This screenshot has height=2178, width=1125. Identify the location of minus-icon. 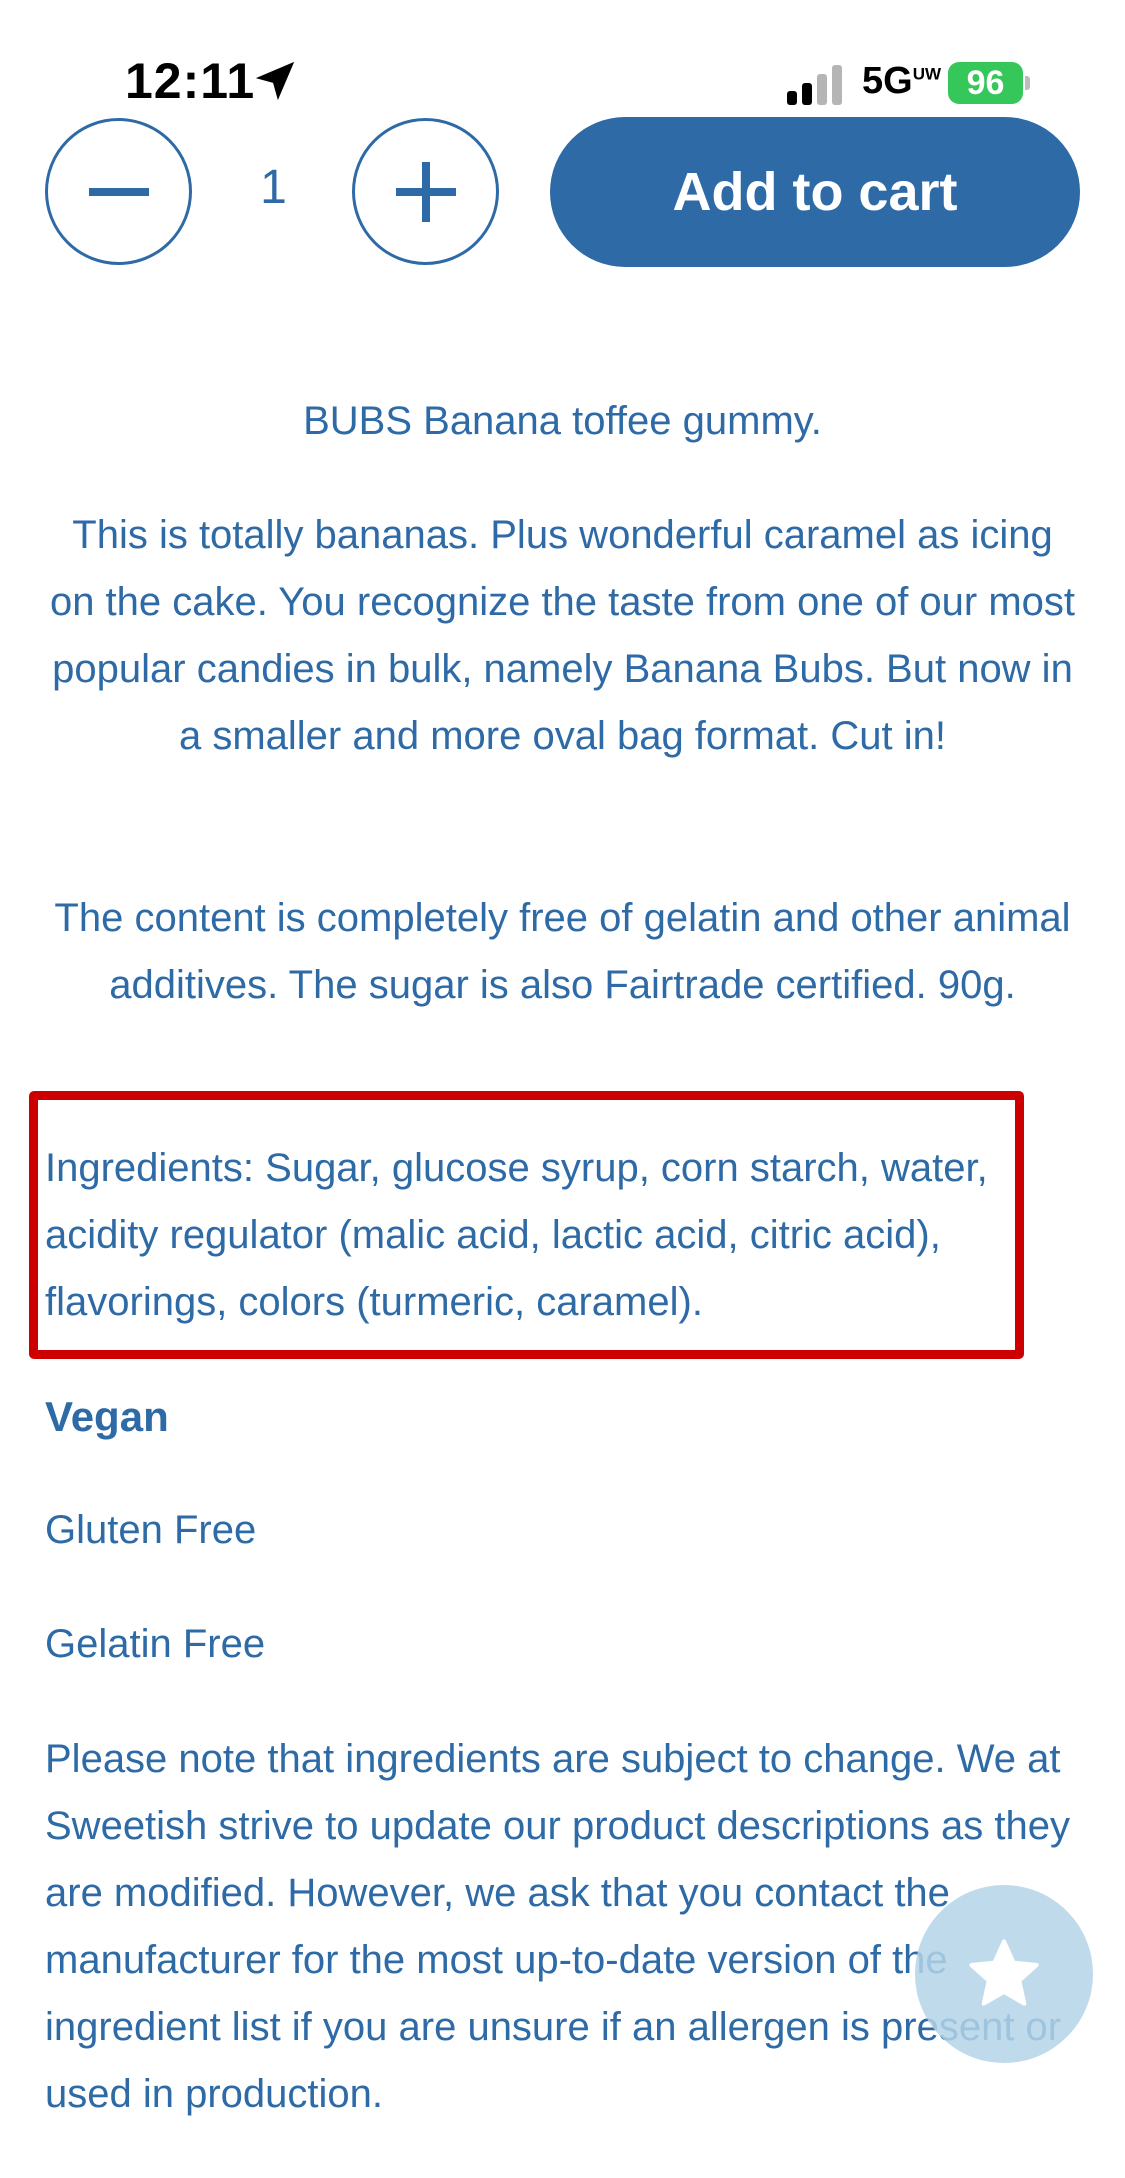
(118, 191).